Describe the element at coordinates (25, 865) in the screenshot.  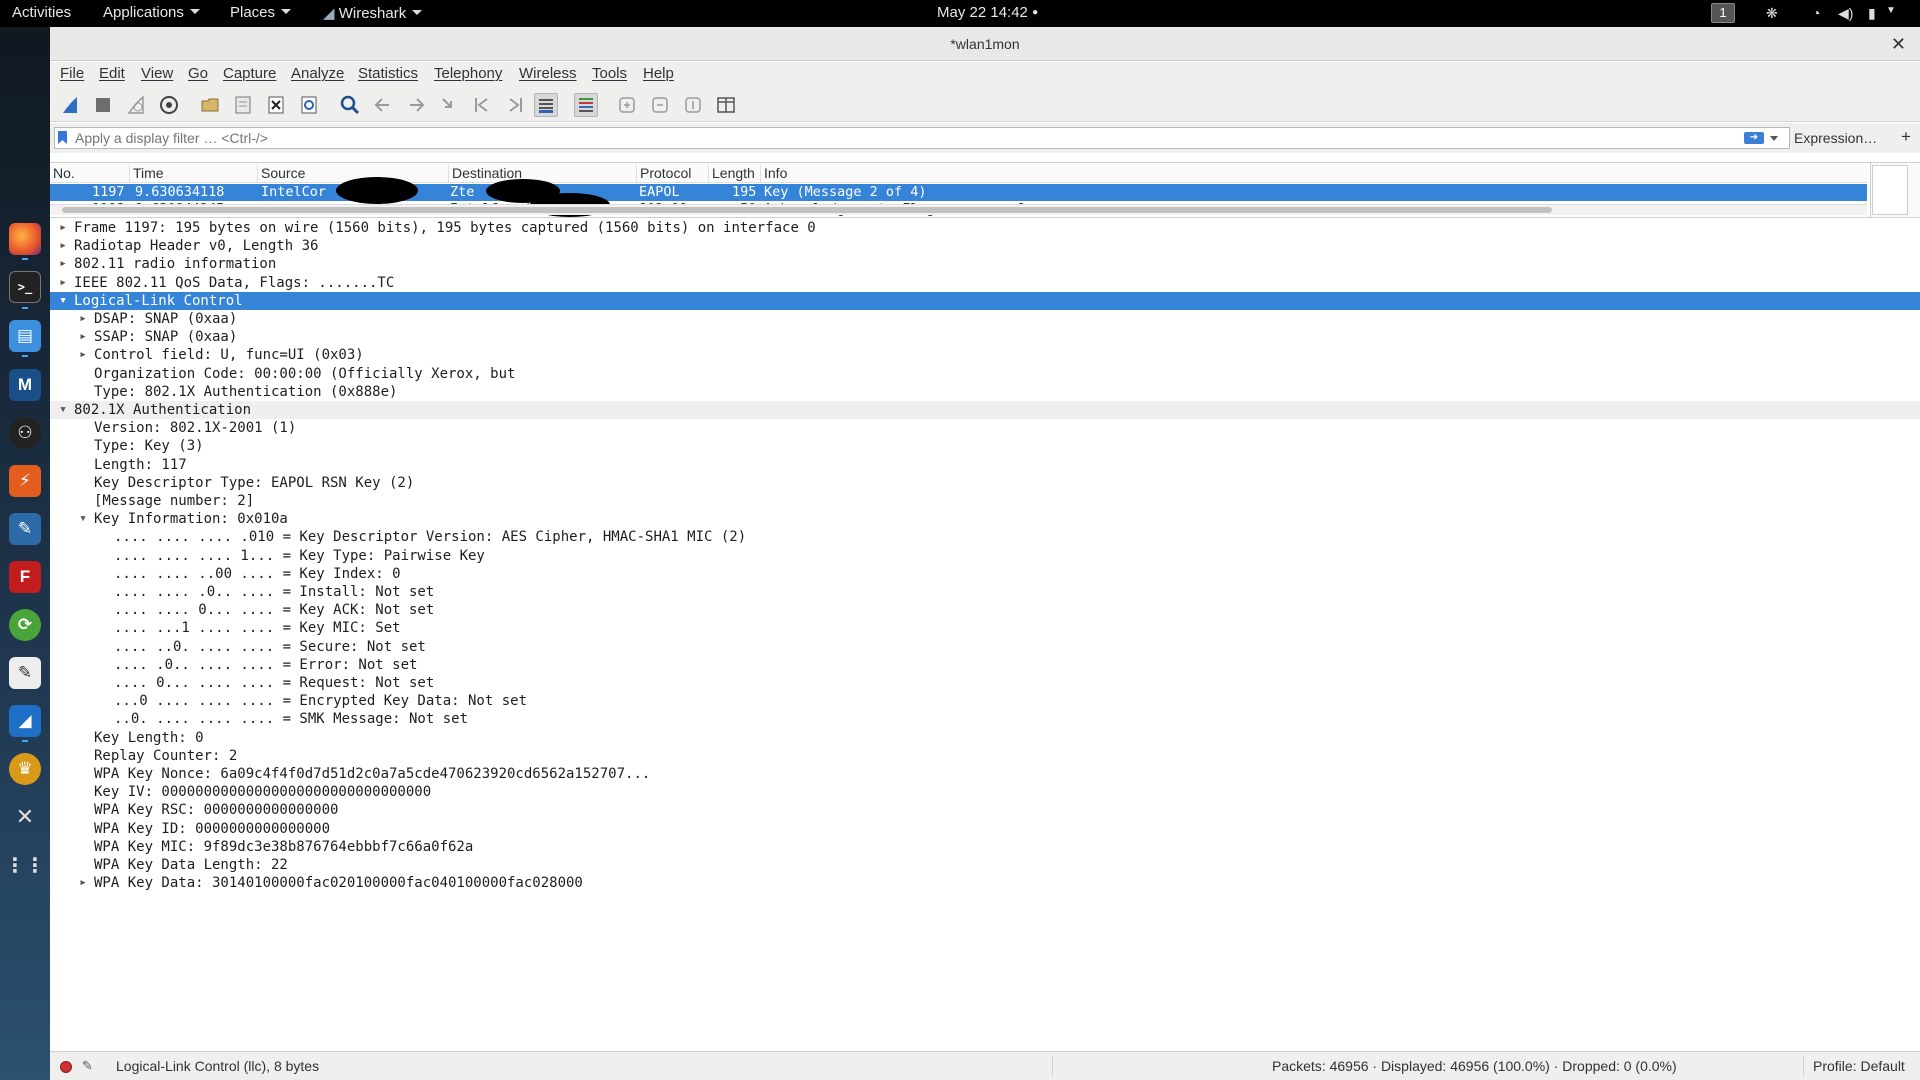
I see `show-apps-icon: ⋮⋮` at that location.